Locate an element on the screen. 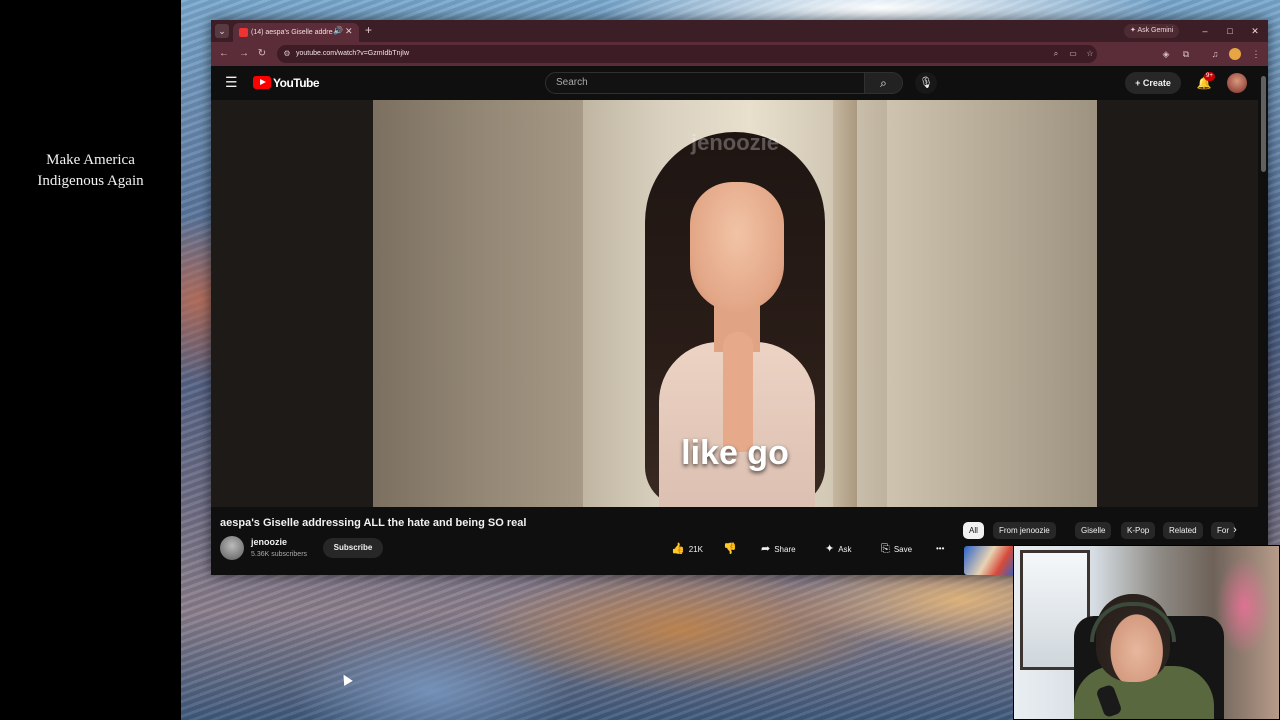 The image size is (1280, 720). ask-button: ✦ Ask is located at coordinates (838, 549).